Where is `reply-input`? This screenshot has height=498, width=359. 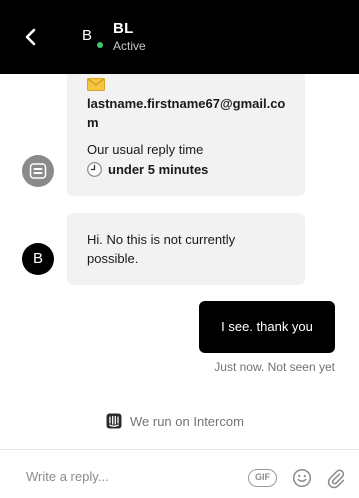 reply-input is located at coordinates (126, 476).